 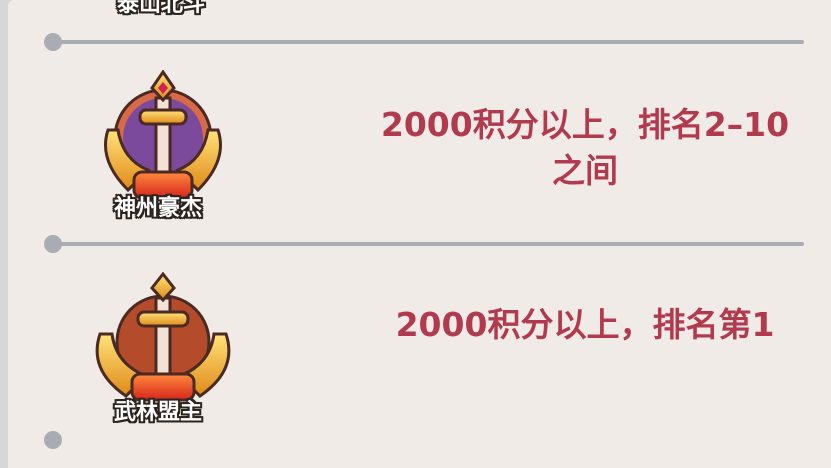 I want to click on rank-badge-shenzhou: 神州豪杰, so click(x=163, y=150).